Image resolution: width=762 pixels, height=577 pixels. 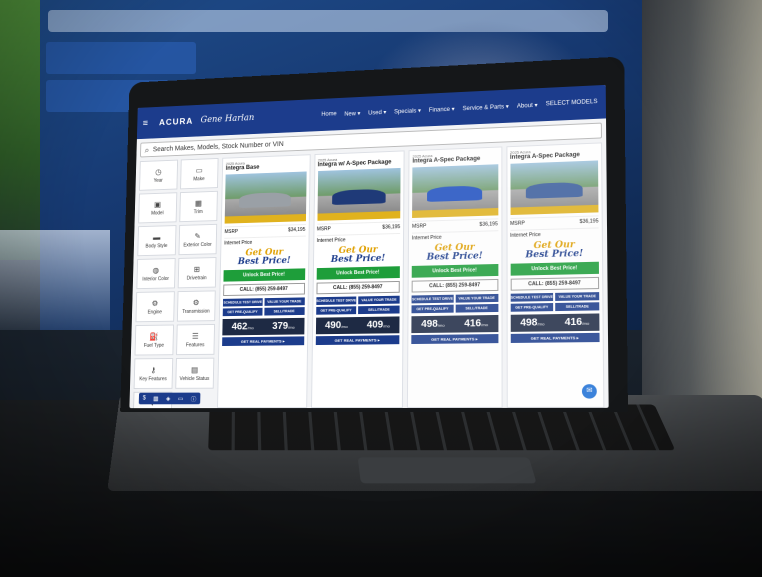 I want to click on msrp-value: $36,195, so click(x=391, y=227).